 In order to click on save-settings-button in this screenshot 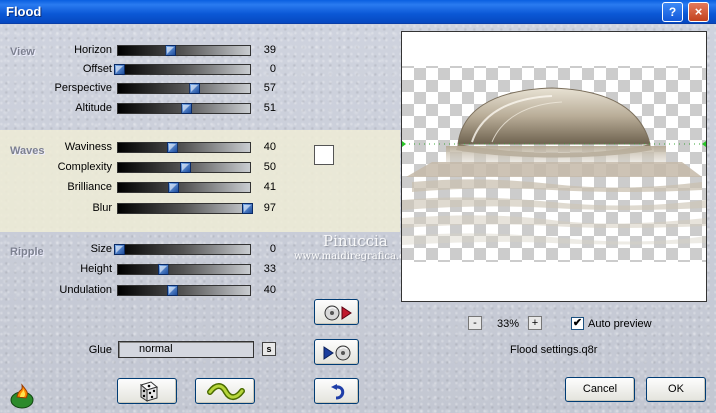, I will do `click(336, 352)`.